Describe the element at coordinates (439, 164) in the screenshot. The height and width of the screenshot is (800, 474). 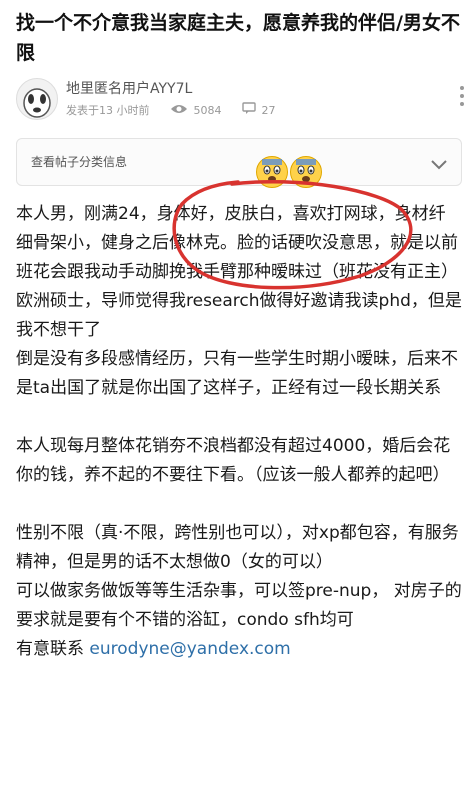
I see `chevron-down-icon` at that location.